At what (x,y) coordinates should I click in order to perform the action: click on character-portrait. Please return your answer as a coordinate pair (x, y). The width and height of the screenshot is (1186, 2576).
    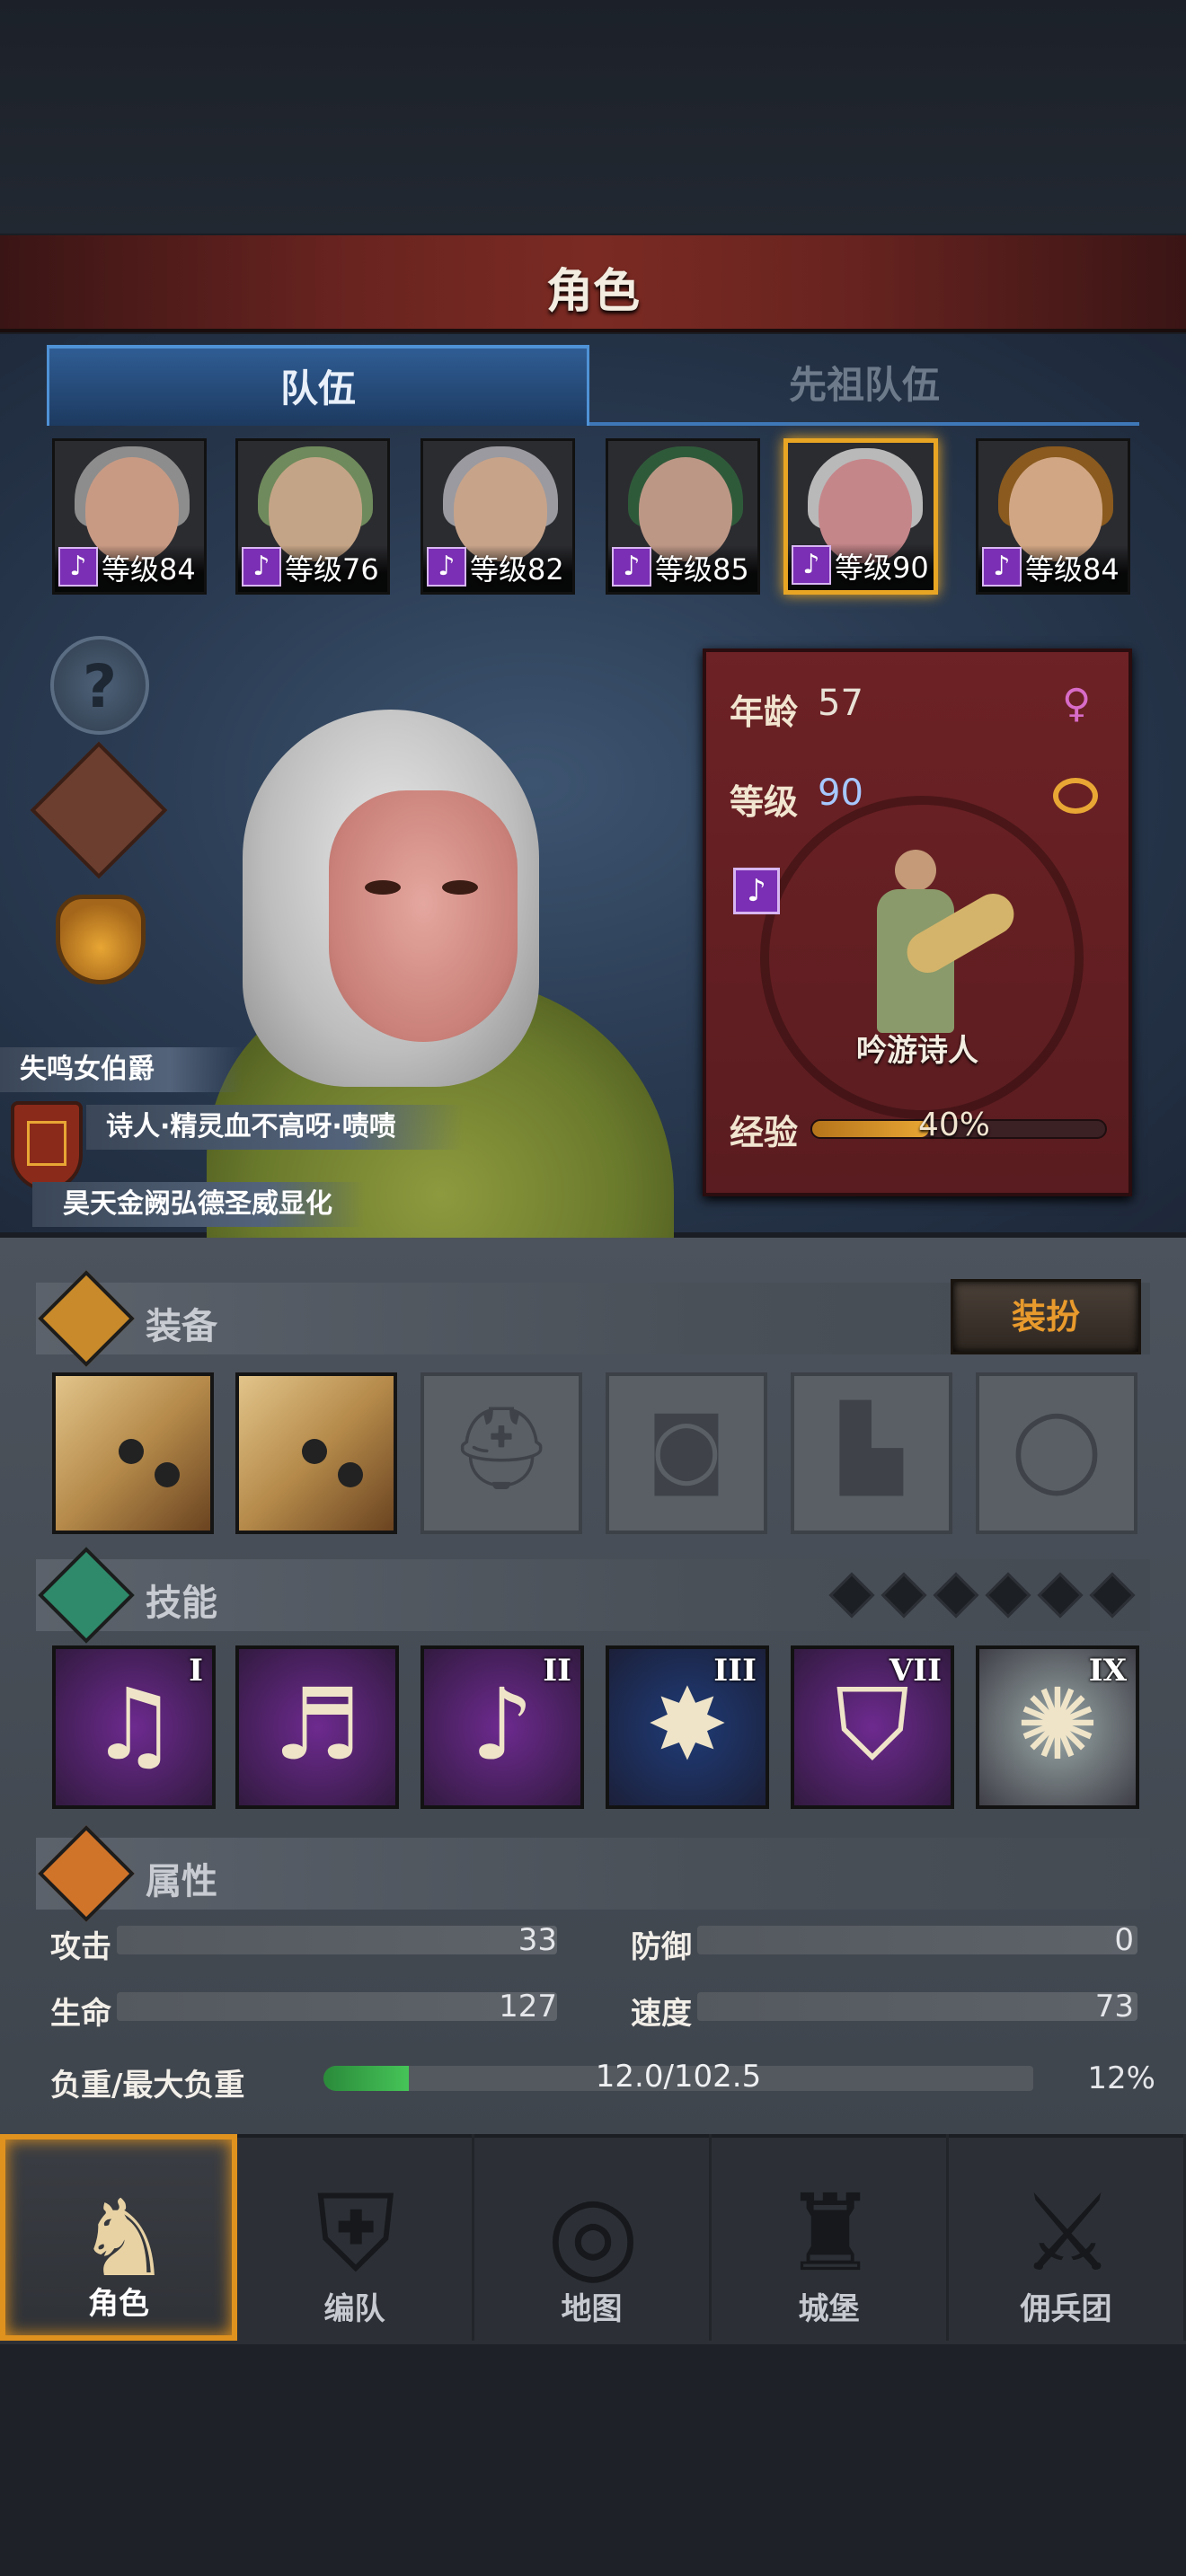
    Looking at the image, I should click on (440, 979).